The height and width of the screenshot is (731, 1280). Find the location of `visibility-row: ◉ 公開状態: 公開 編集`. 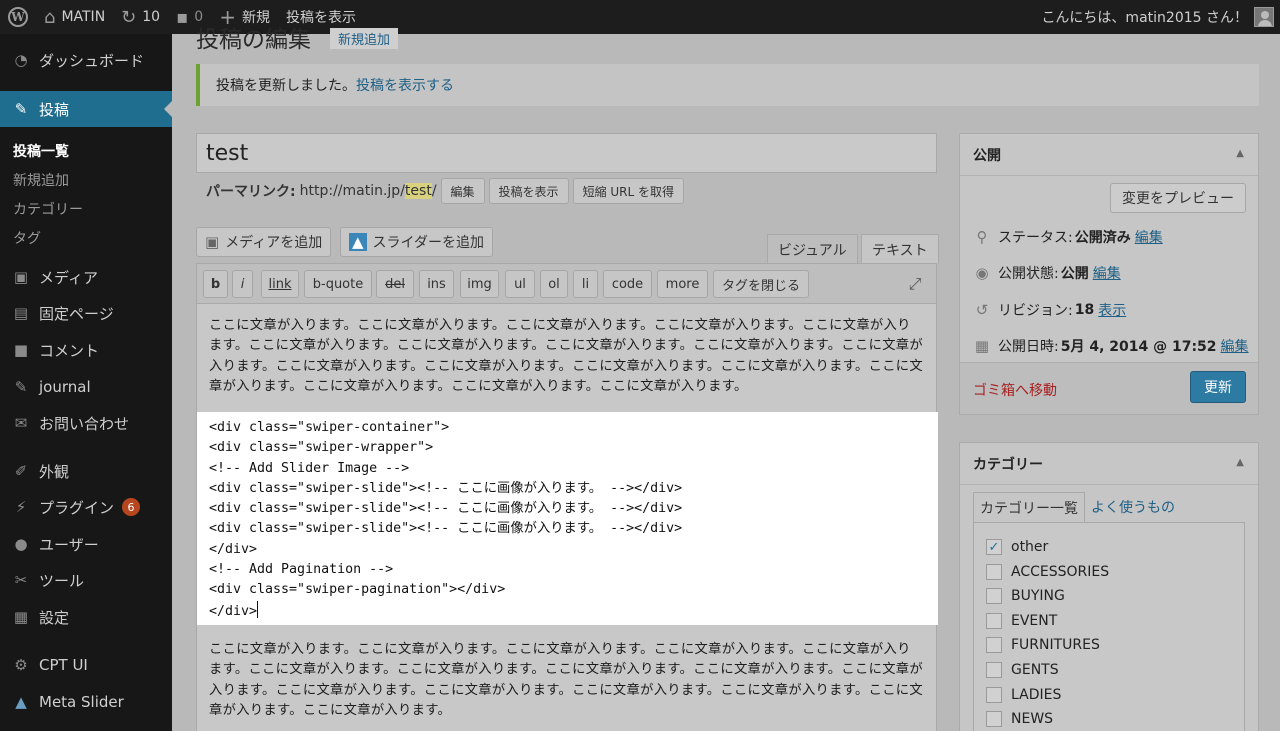

visibility-row: ◉ 公開状態: 公開 編集 is located at coordinates (1046, 273).